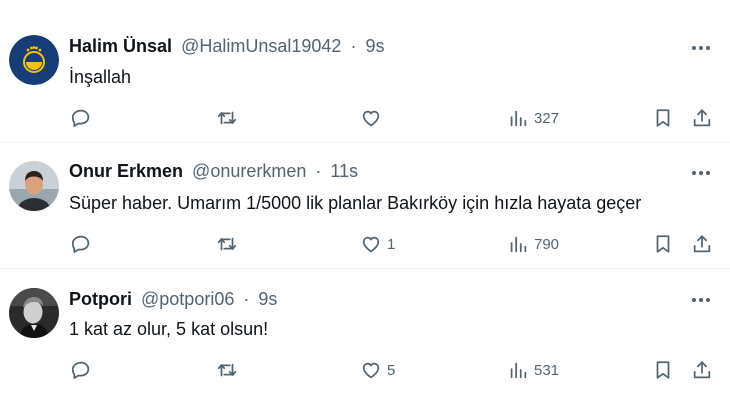  Describe the element at coordinates (391, 244) in the screenshot. I see `like-count: 1` at that location.